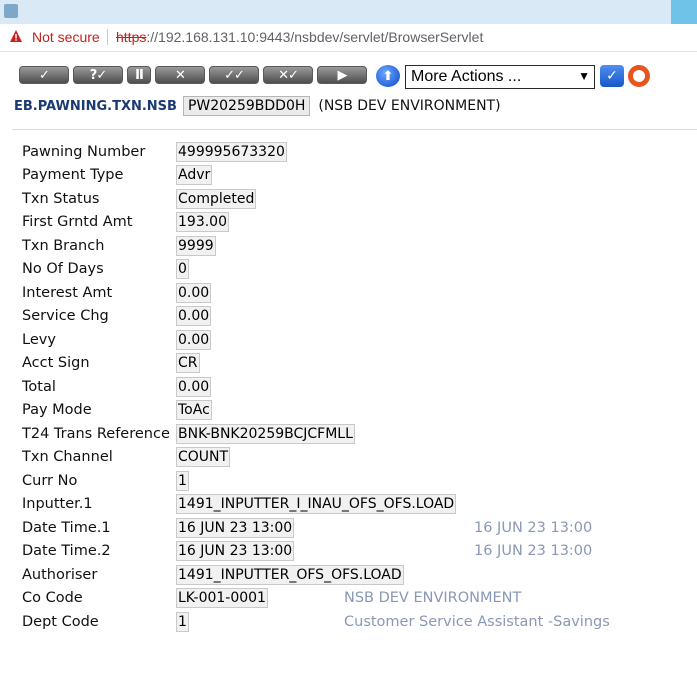  Describe the element at coordinates (67, 457) in the screenshot. I see `field-label: Txn Channel` at that location.